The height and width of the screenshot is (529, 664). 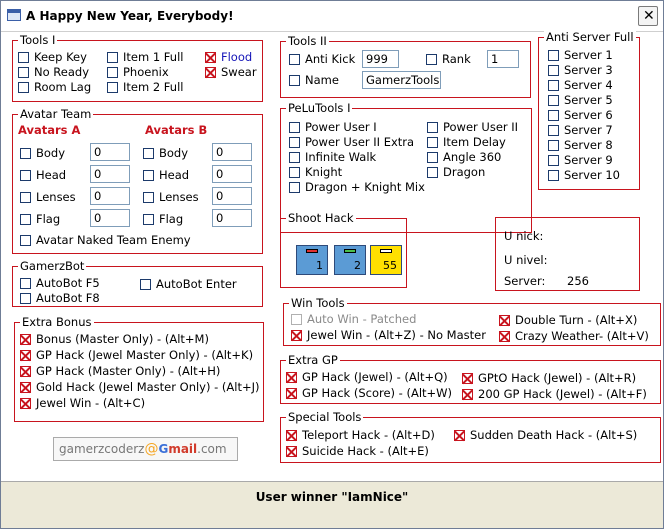 I want to click on avatar-a-body-input: 0, so click(x=110, y=152).